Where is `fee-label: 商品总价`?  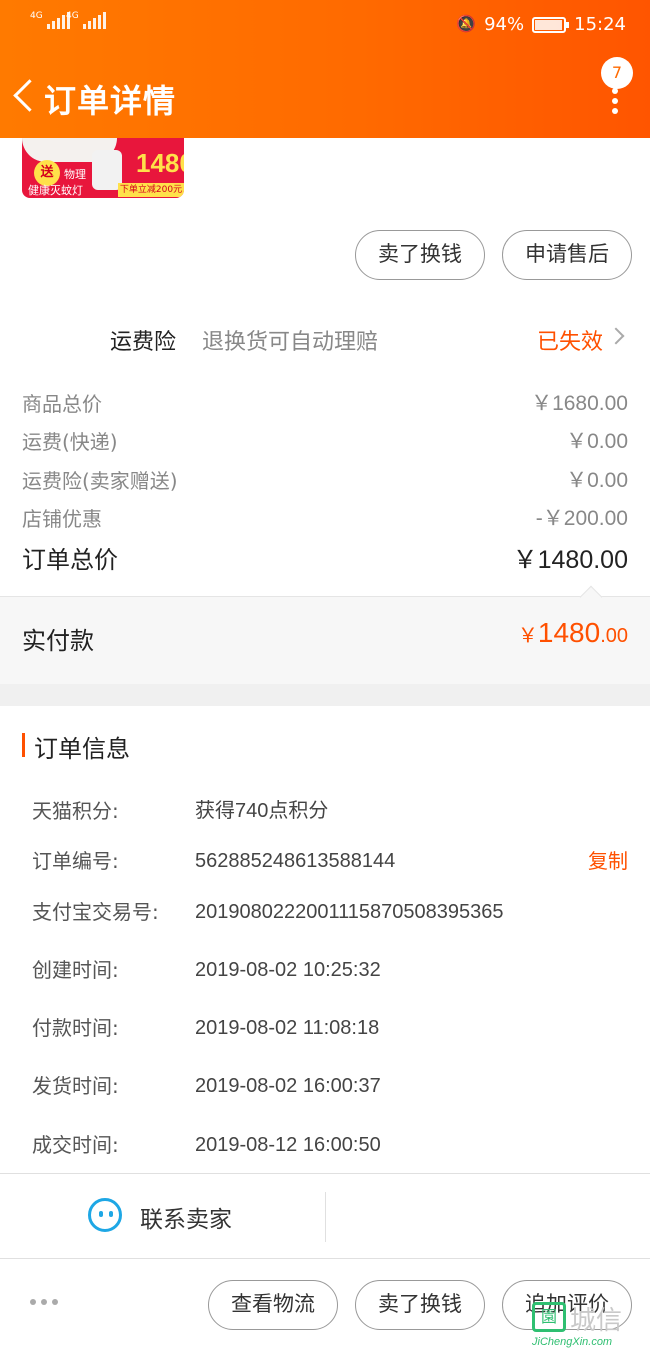
fee-label: 商品总价 is located at coordinates (62, 404).